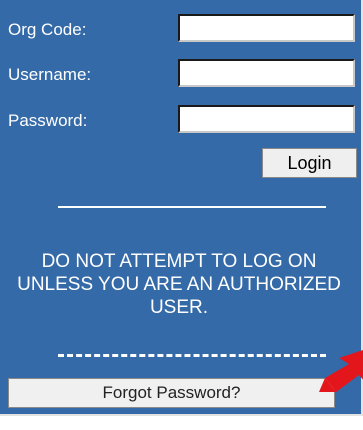  Describe the element at coordinates (309, 163) in the screenshot. I see `login-button: Login` at that location.